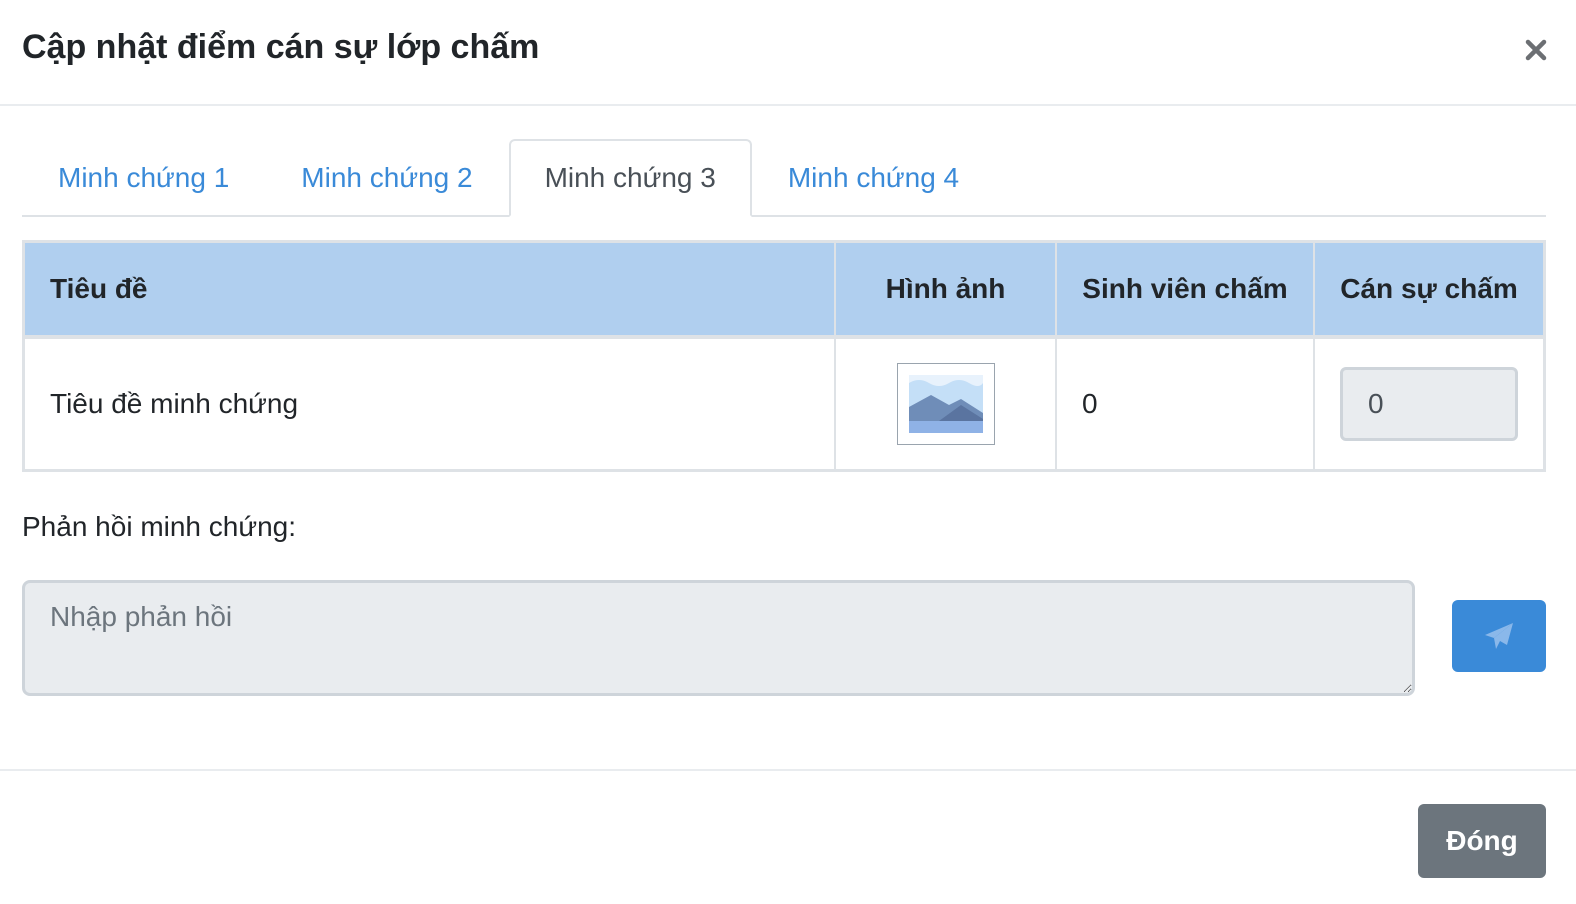 The width and height of the screenshot is (1576, 904). I want to click on modal-title: Cập nhật điểm cán sự lớp chấm, so click(281, 47).